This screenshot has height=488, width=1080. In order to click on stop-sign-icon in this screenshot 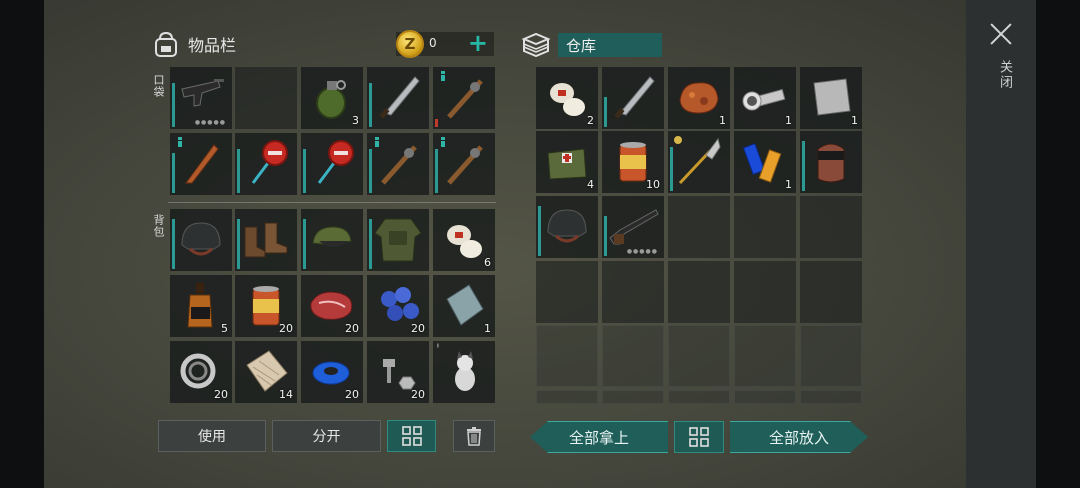, I will do `click(335, 162)`.